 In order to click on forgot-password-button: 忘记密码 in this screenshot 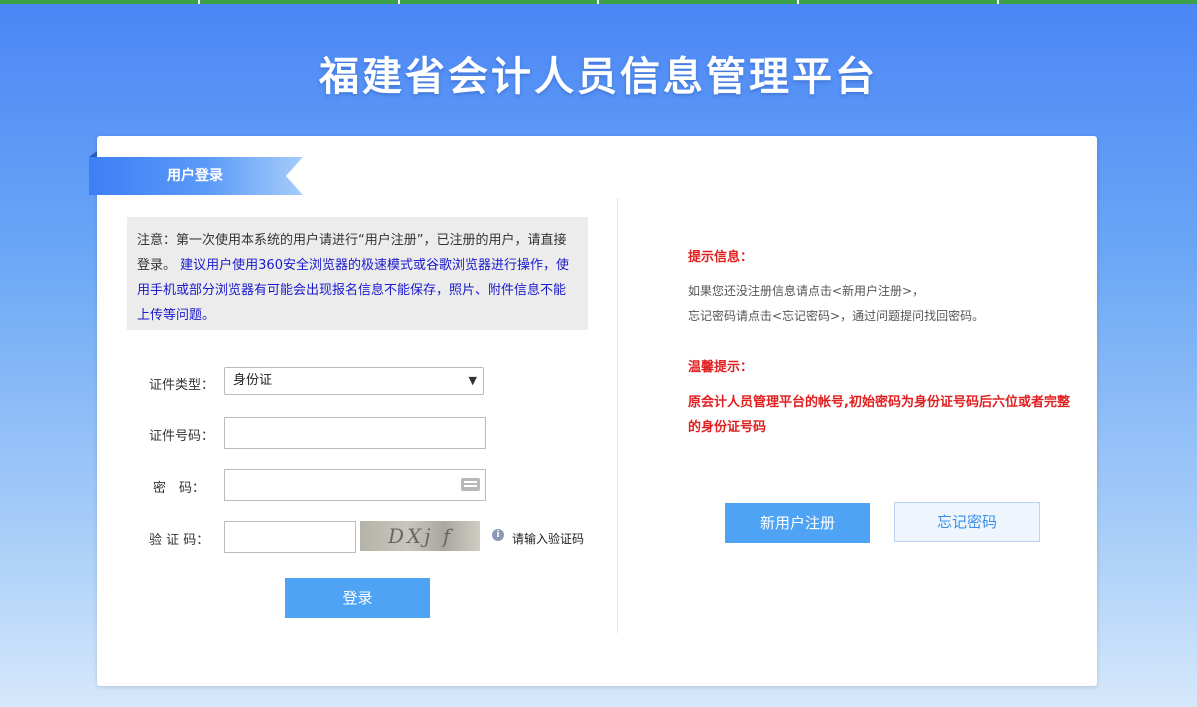, I will do `click(967, 522)`.